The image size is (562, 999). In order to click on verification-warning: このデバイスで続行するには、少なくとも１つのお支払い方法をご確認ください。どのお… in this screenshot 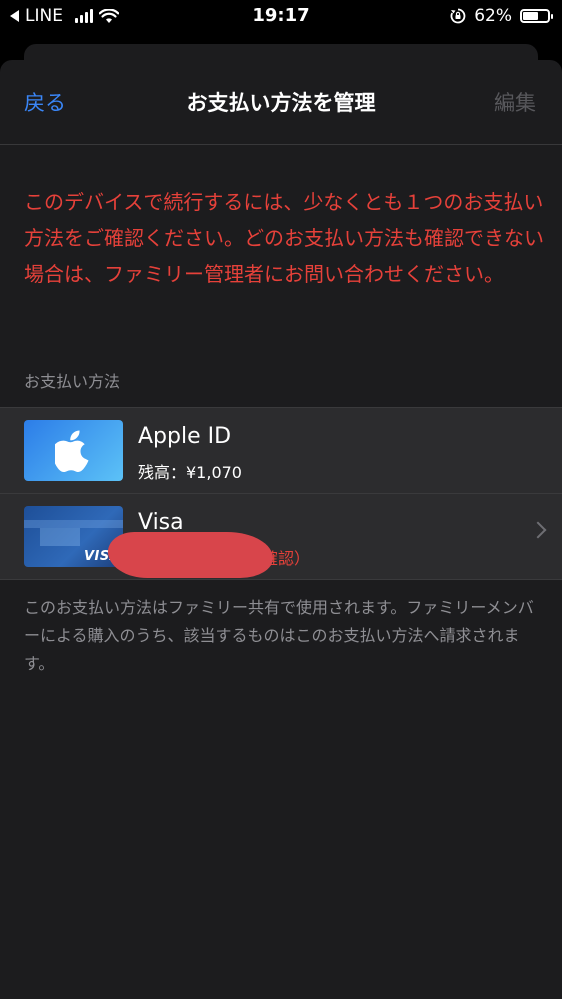, I will do `click(284, 238)`.